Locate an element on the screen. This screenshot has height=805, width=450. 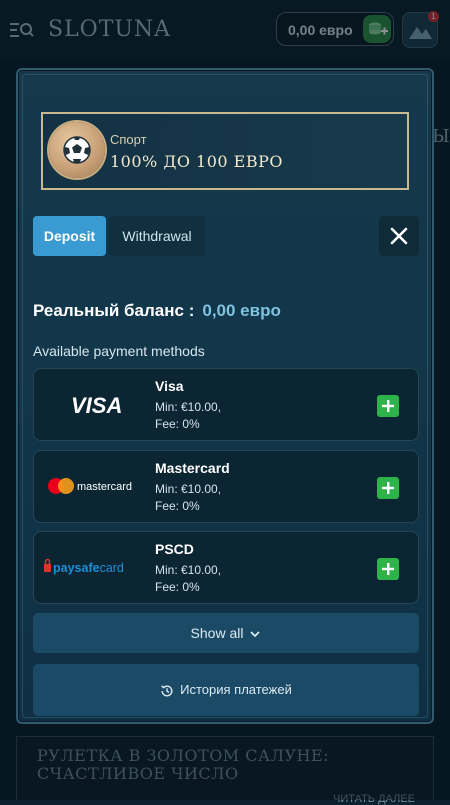
paysafecard-logo: paysafecard is located at coordinates (99, 567).